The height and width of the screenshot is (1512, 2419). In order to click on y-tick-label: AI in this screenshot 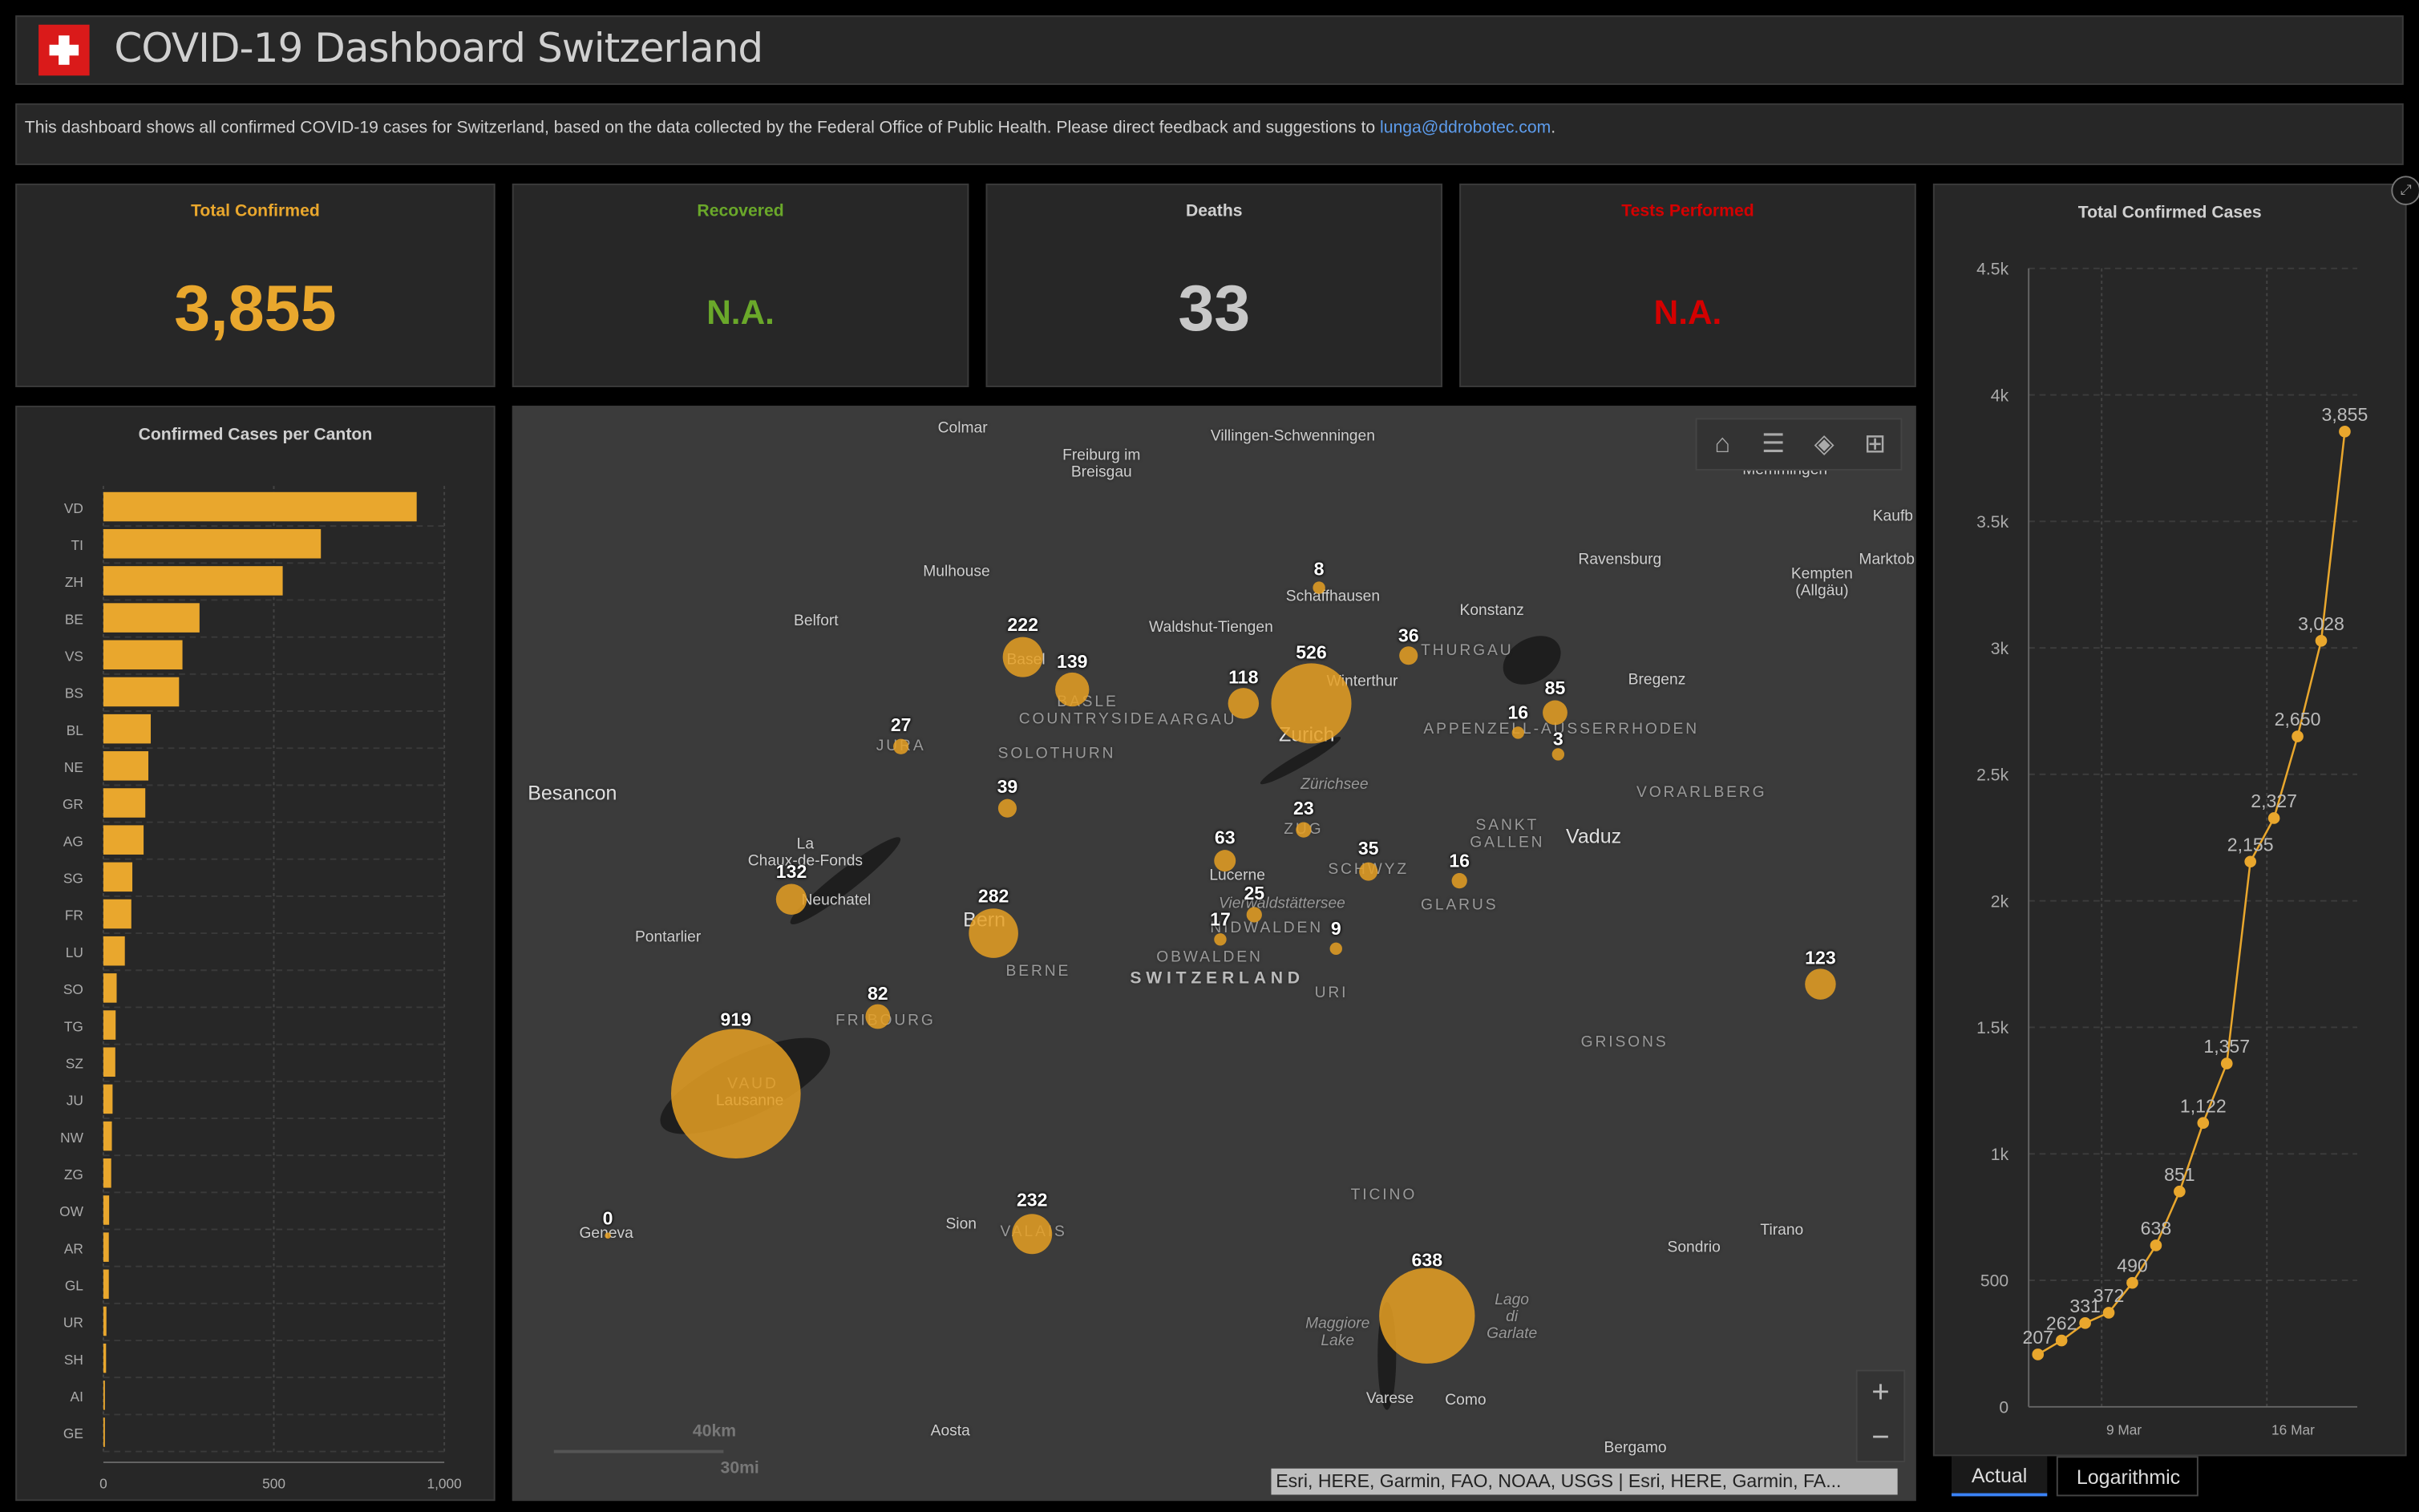, I will do `click(77, 1397)`.